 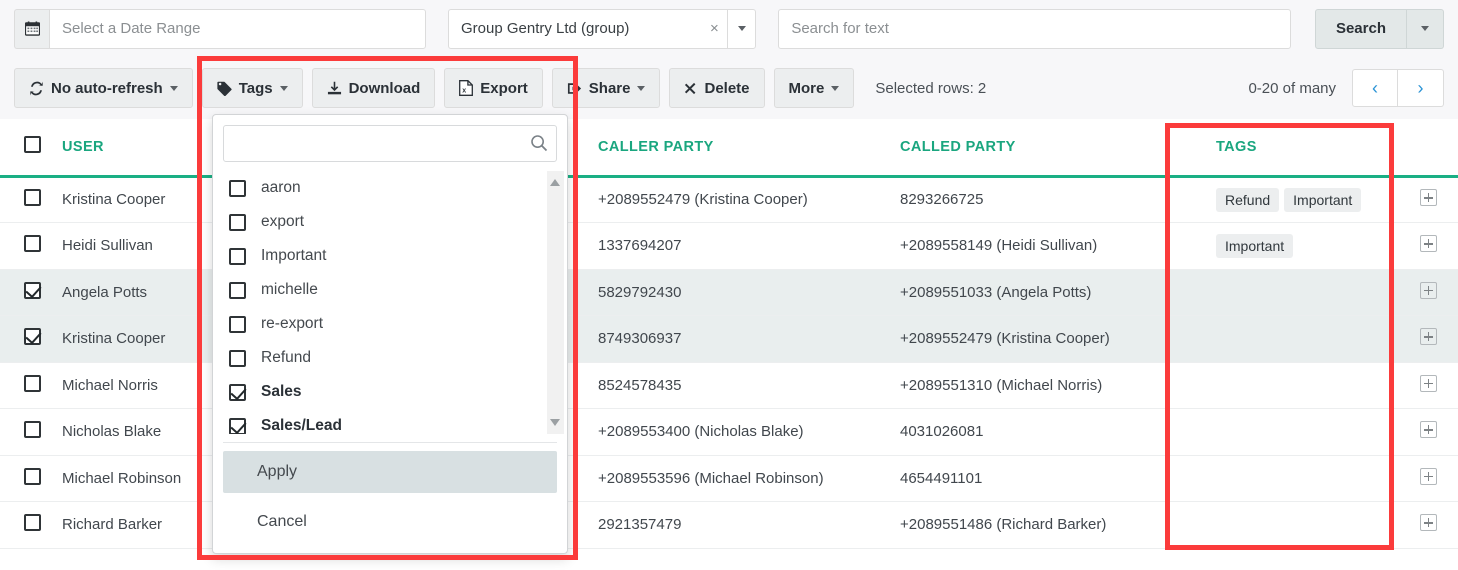 What do you see at coordinates (493, 88) in the screenshot?
I see `export-button: x Export` at bounding box center [493, 88].